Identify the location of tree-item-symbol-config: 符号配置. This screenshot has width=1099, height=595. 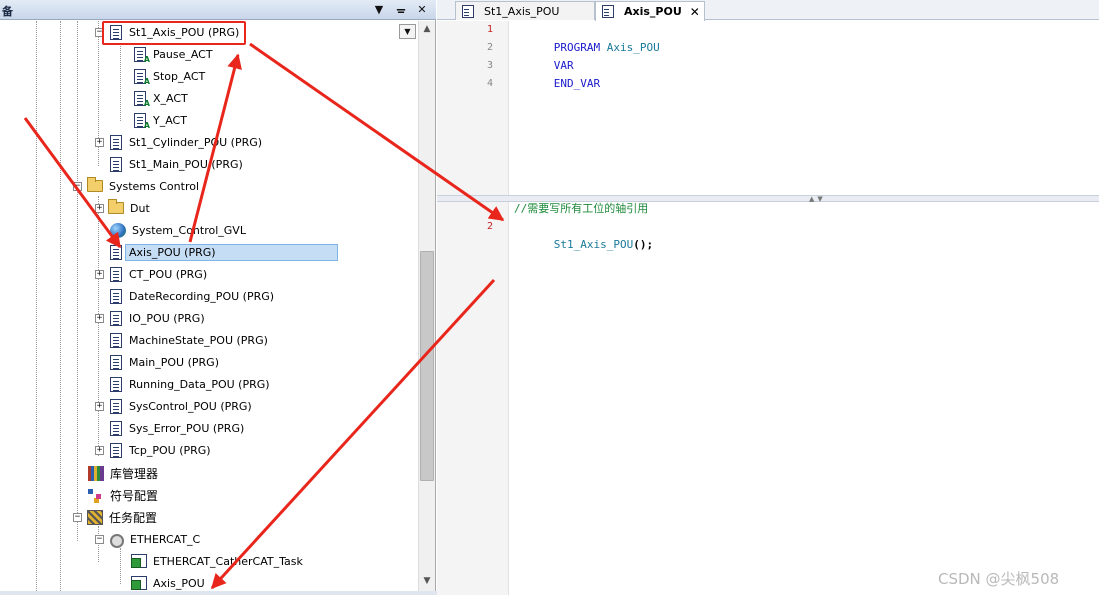
(123, 495).